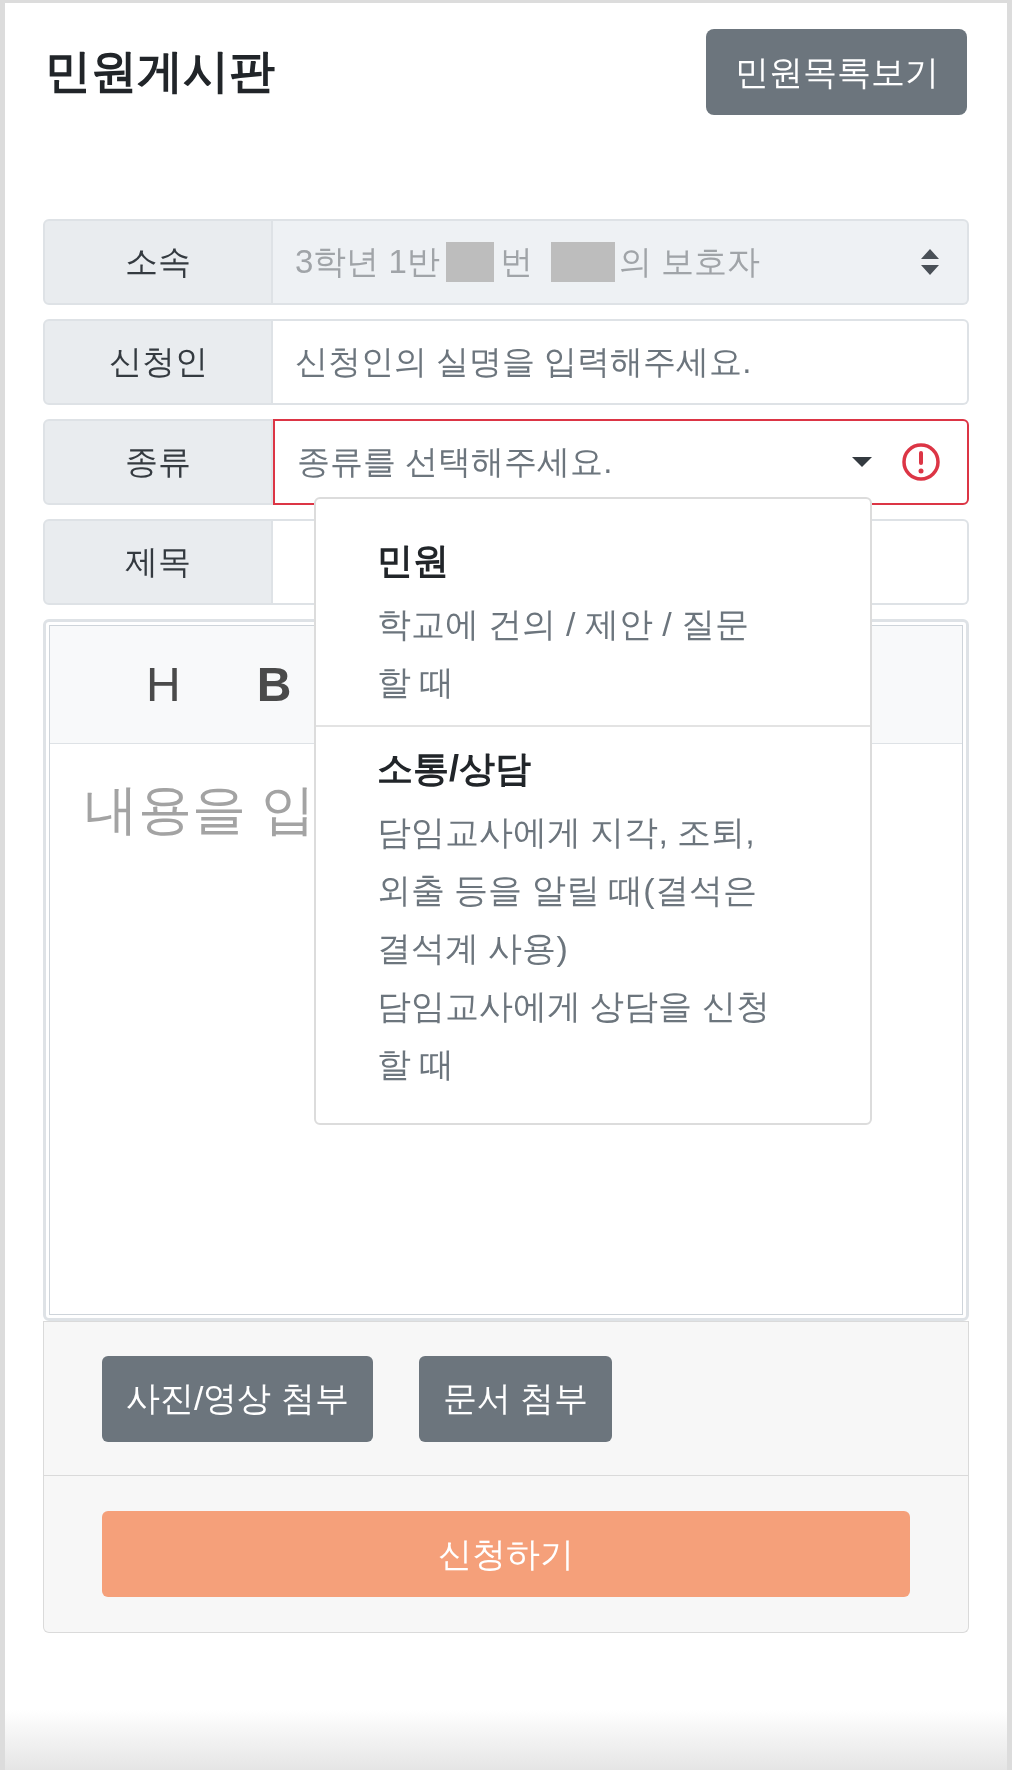 This screenshot has height=1770, width=1012. I want to click on error-icon, so click(921, 462).